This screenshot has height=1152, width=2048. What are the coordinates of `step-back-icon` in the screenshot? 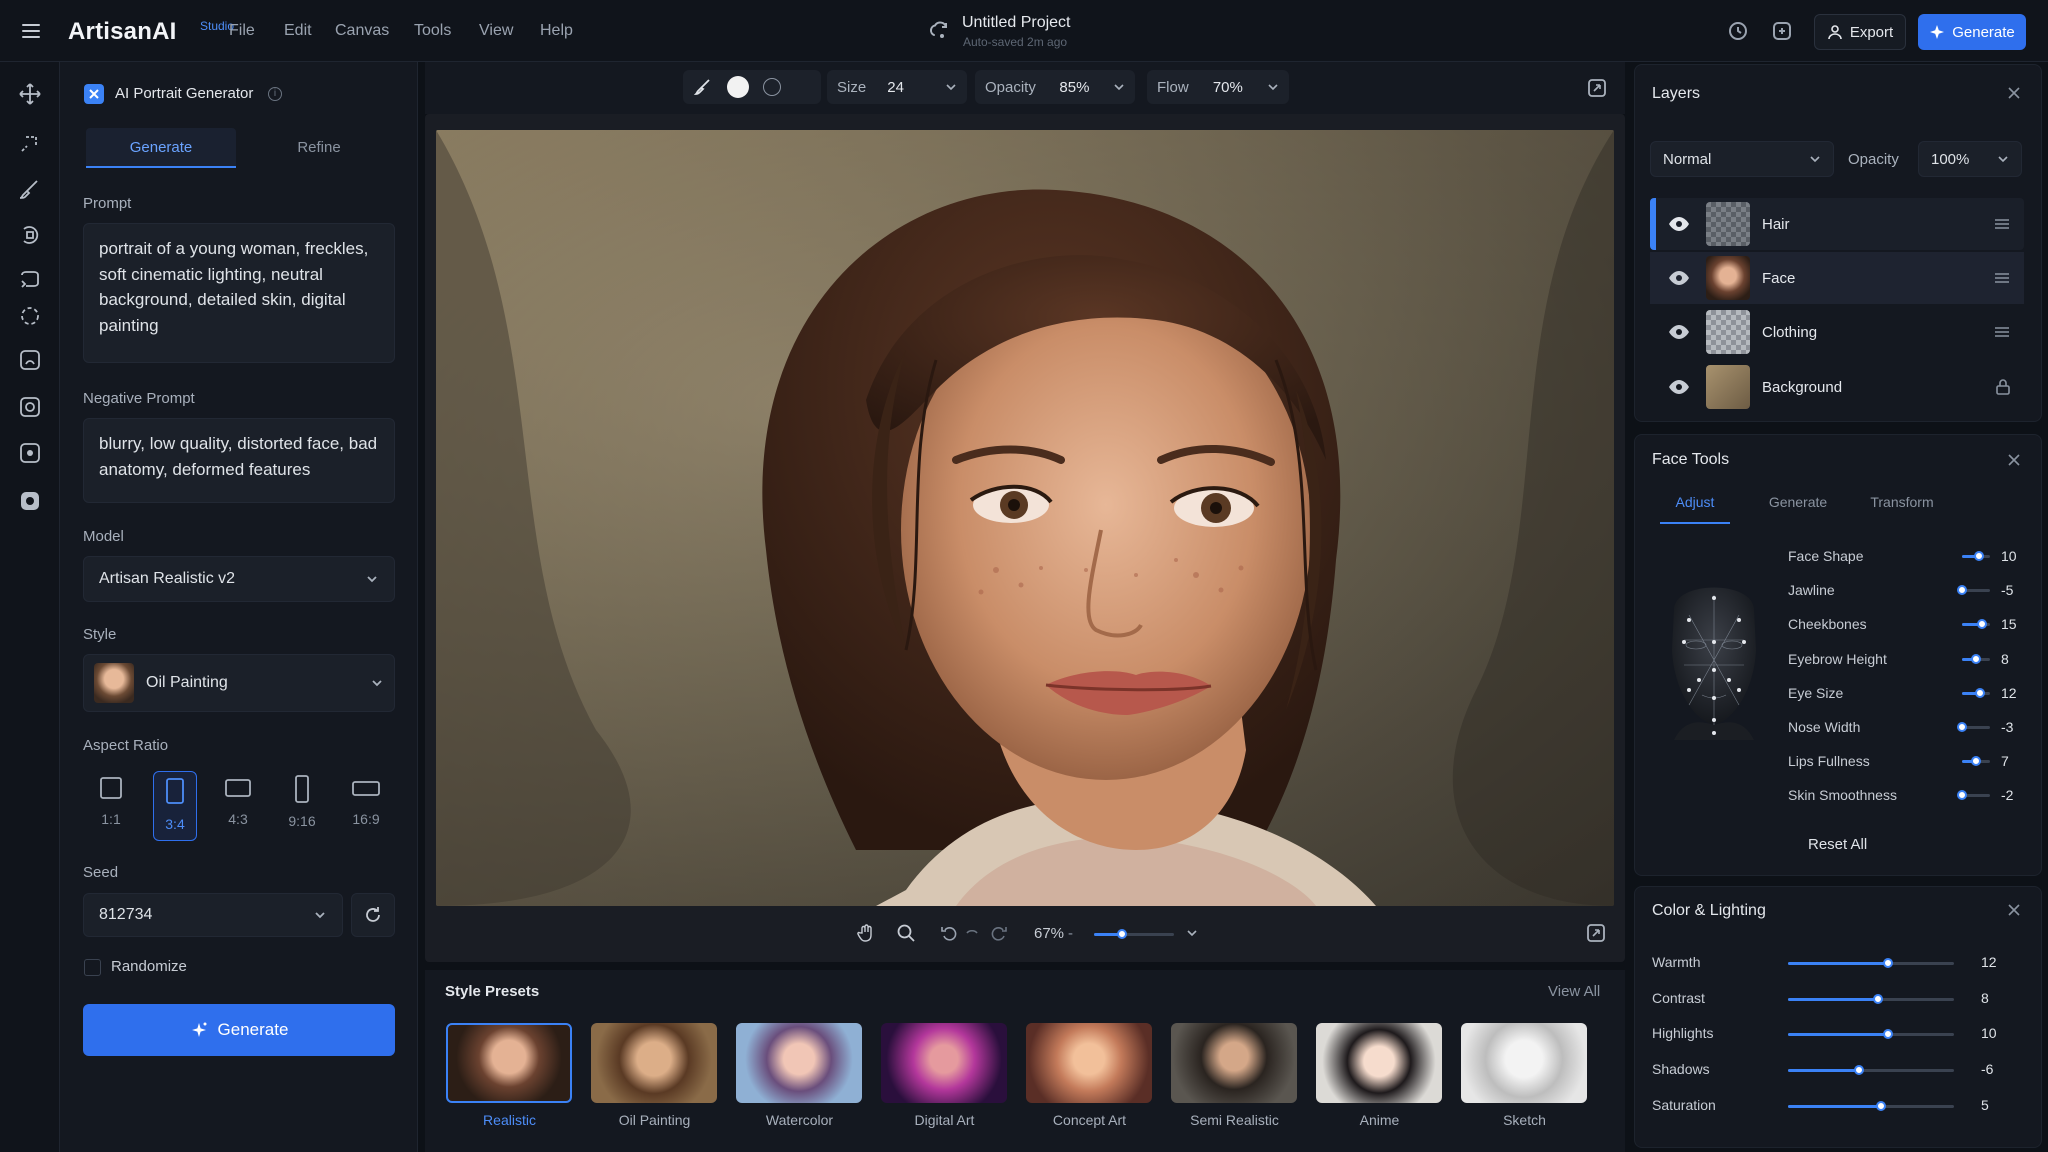 It's located at (972, 933).